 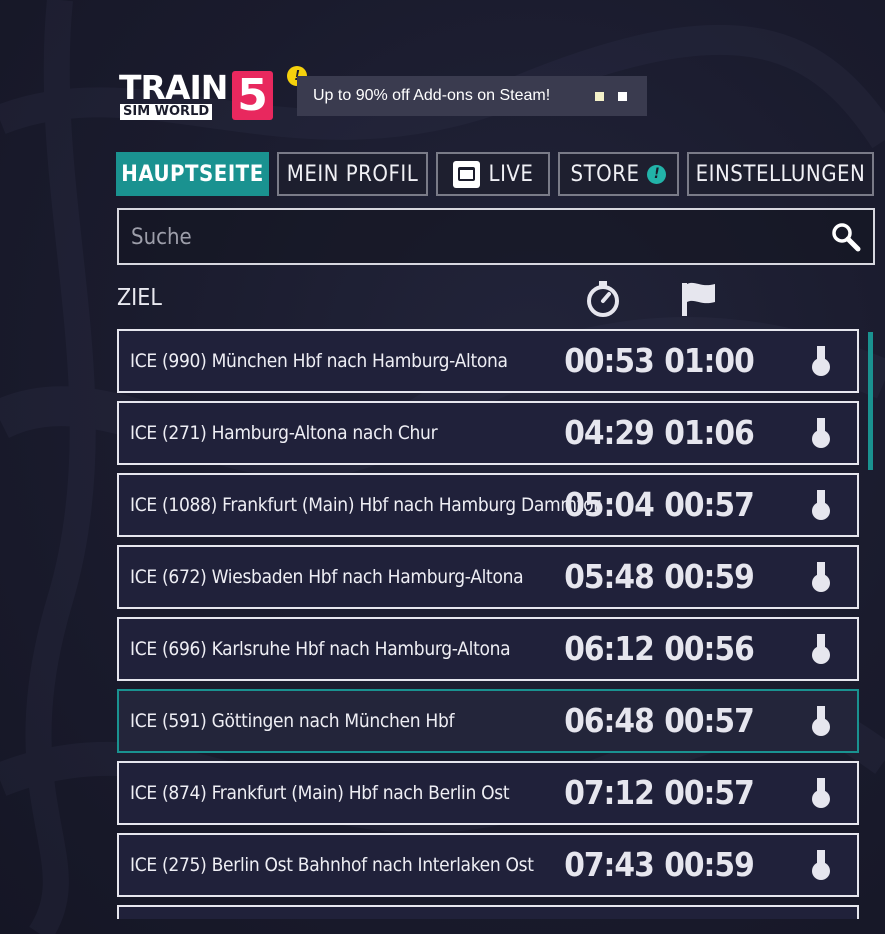 I want to click on promo-banner: Up to 90% off Add-ons on Steam!, so click(x=472, y=96).